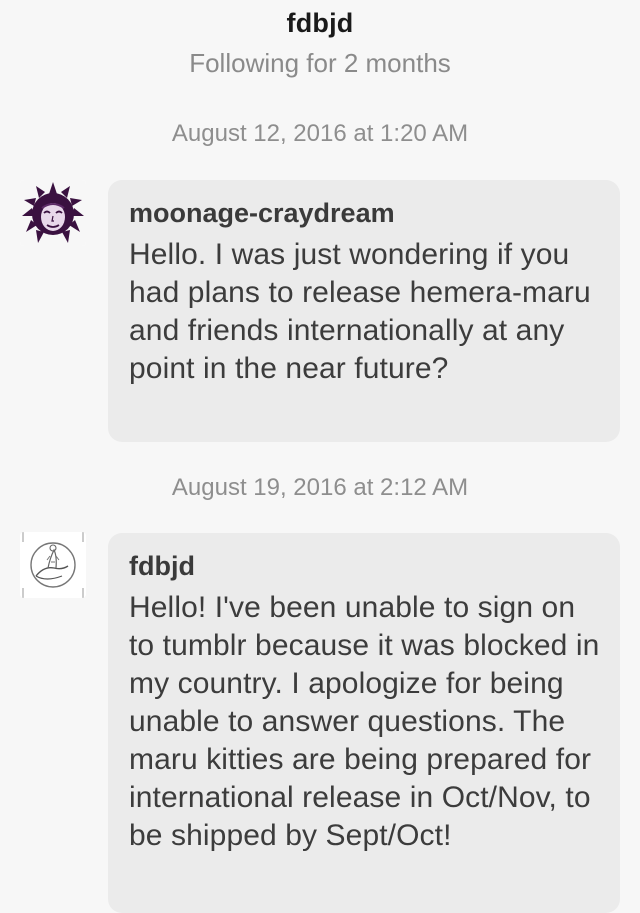 The image size is (640, 913). What do you see at coordinates (364, 213) in the screenshot?
I see `sender-name: moonage-craydream` at bounding box center [364, 213].